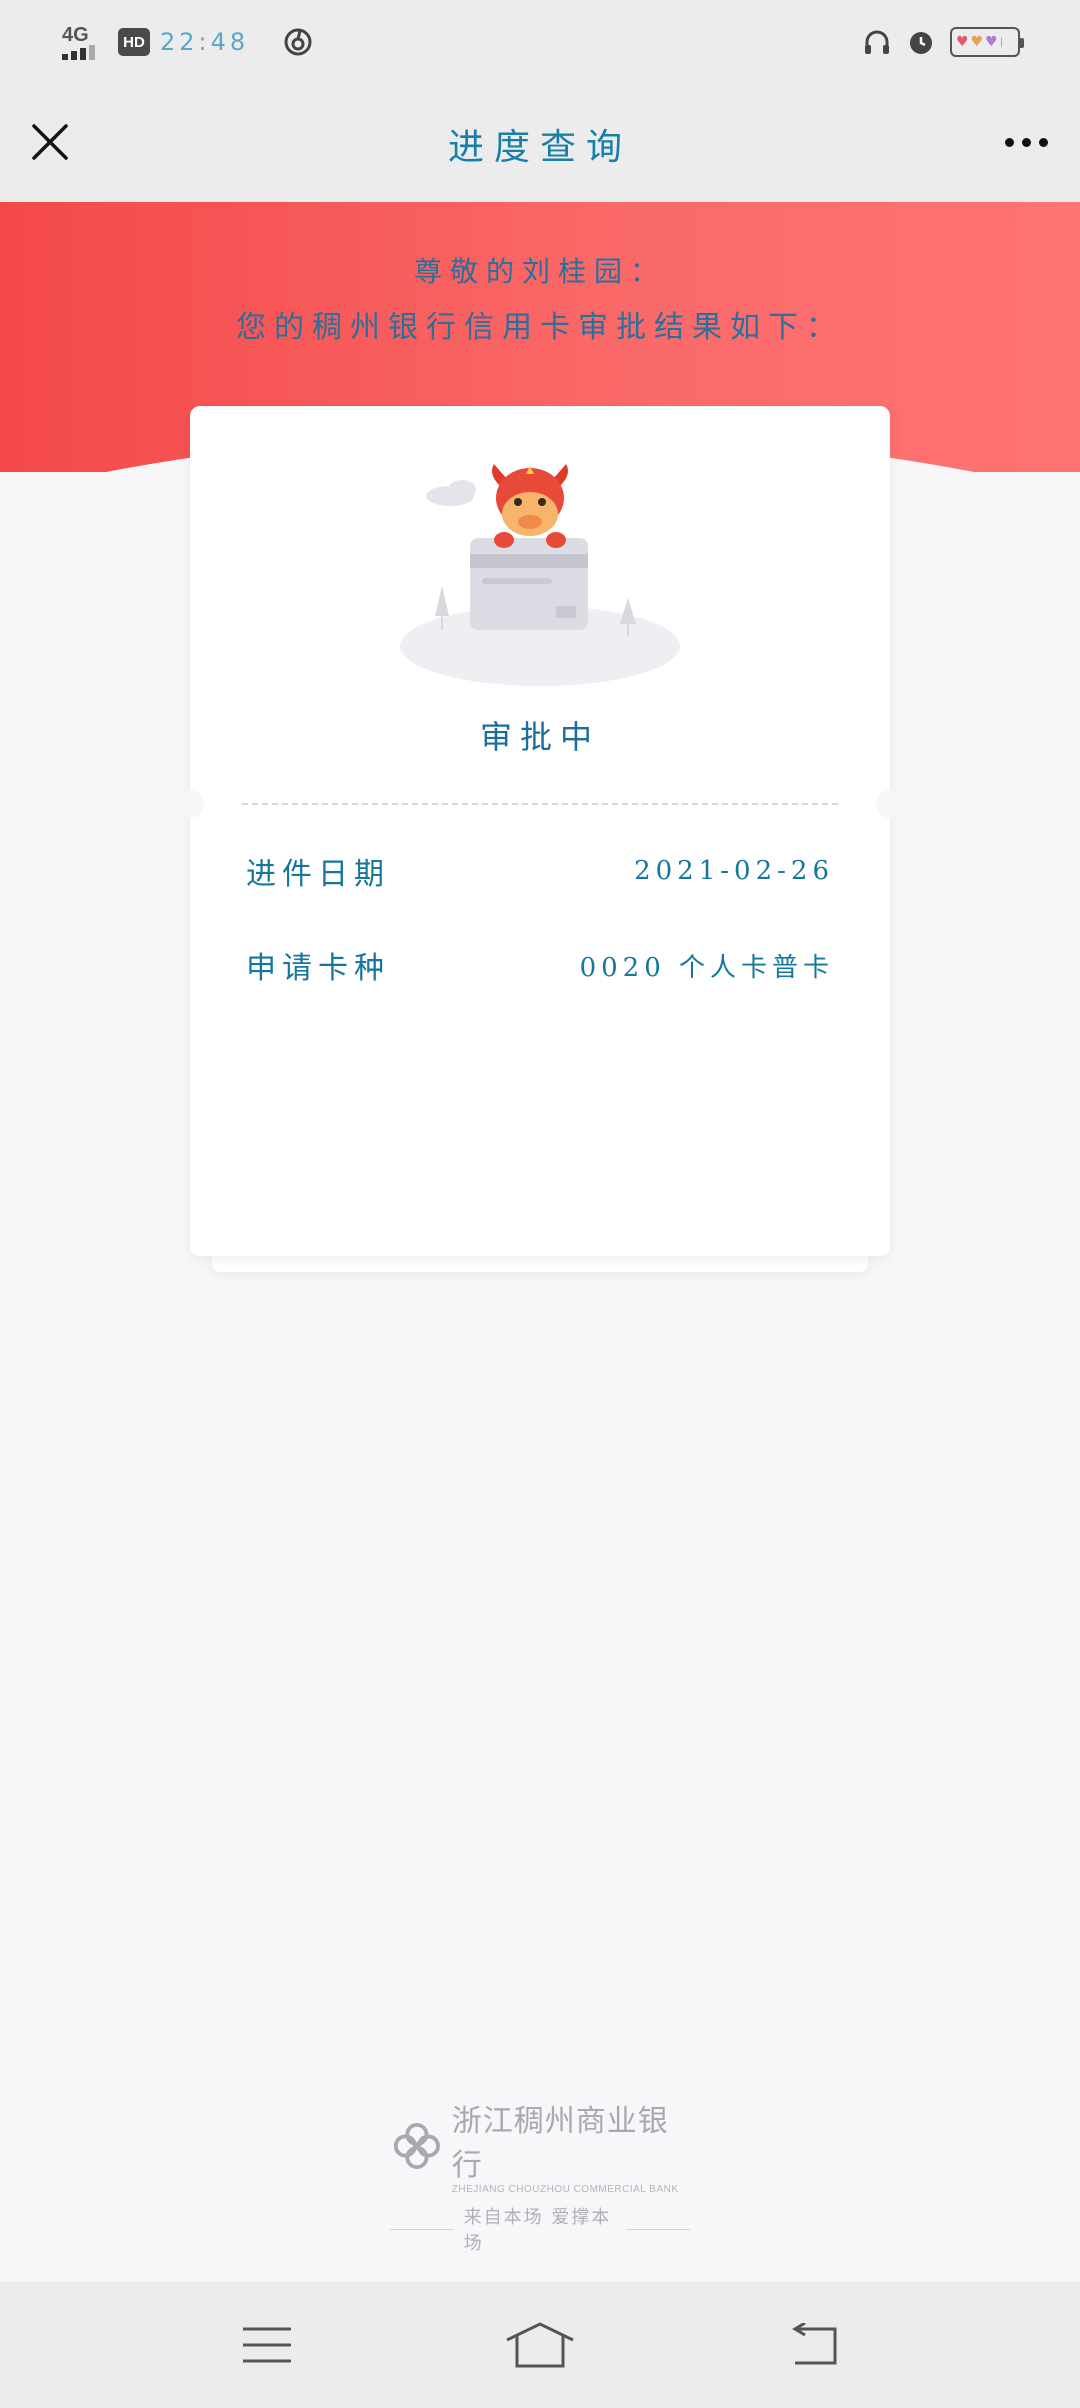 The height and width of the screenshot is (2408, 1080). I want to click on bank-name: 浙江稠州商业银行, so click(560, 2143).